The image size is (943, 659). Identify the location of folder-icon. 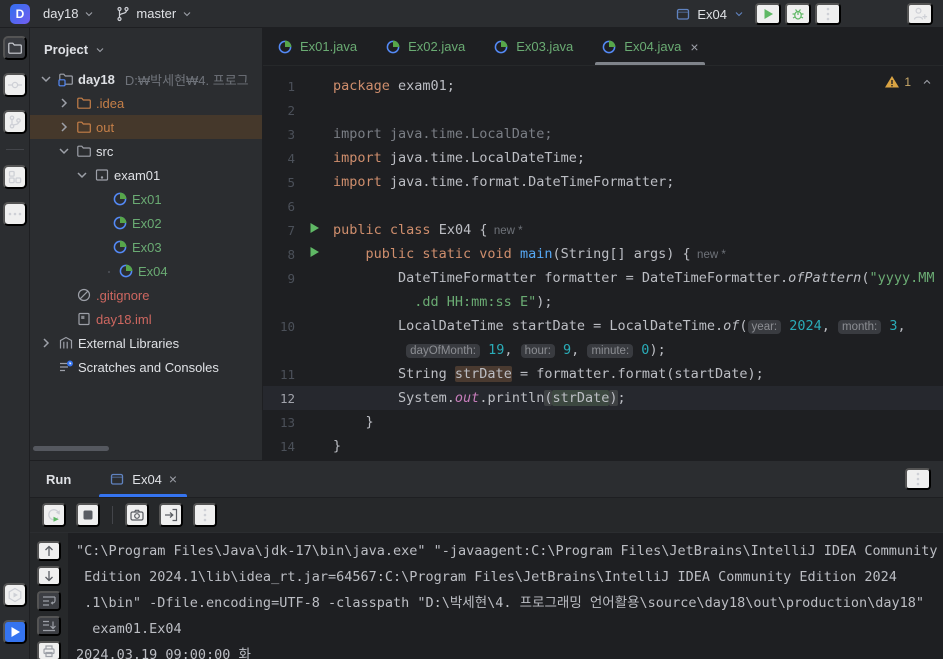
(84, 151).